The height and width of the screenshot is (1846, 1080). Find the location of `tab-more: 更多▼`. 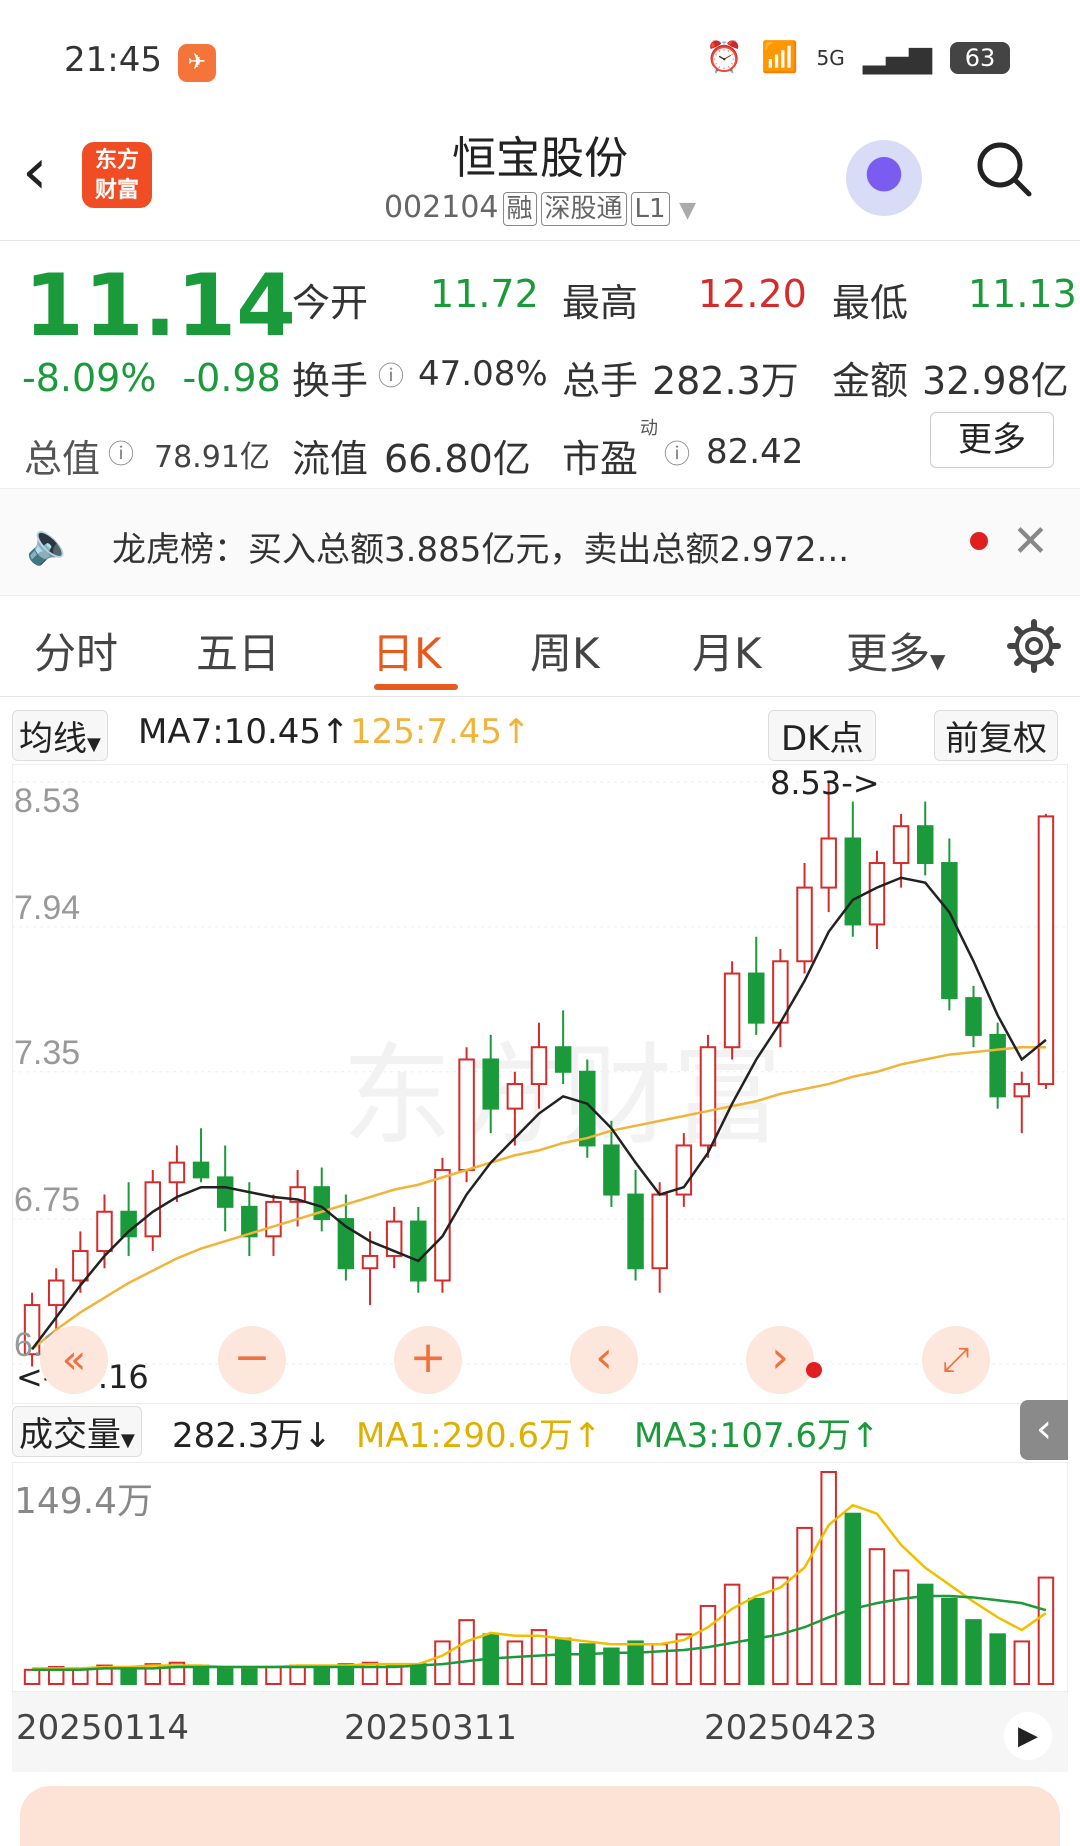

tab-more: 更多▼ is located at coordinates (895, 650).